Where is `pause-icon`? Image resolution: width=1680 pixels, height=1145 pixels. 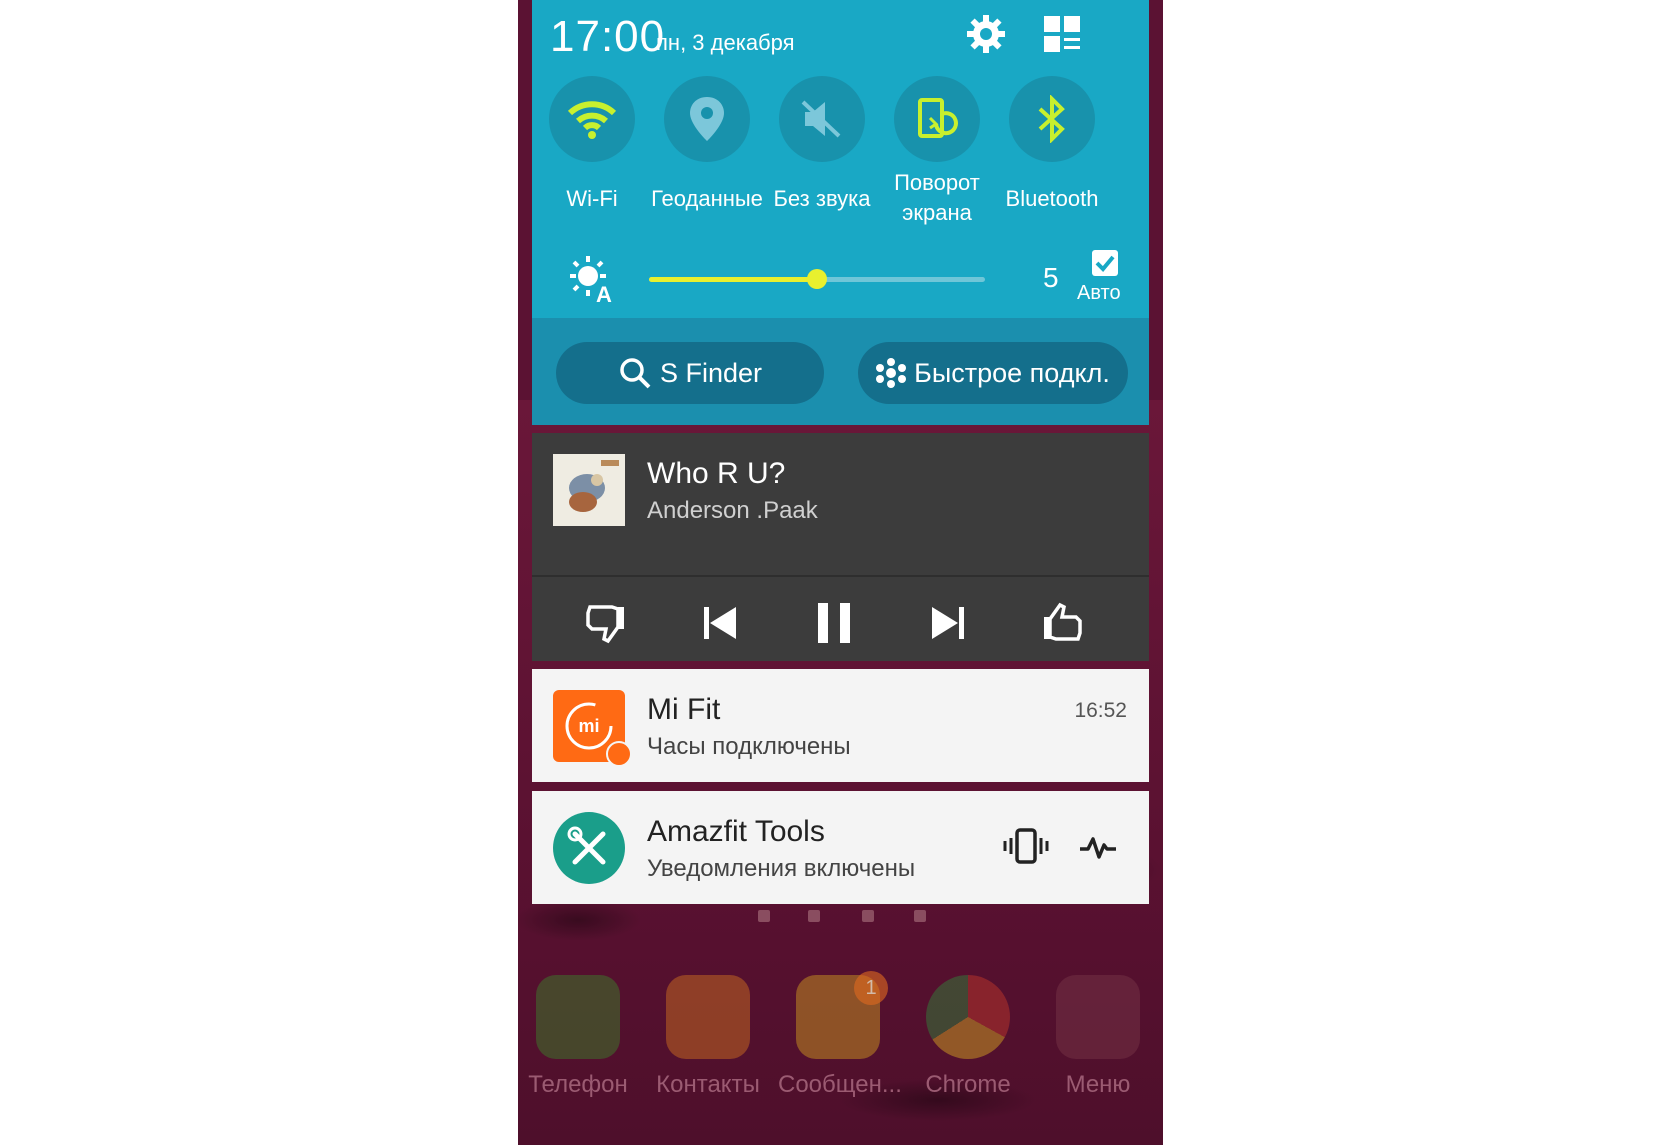 pause-icon is located at coordinates (834, 623).